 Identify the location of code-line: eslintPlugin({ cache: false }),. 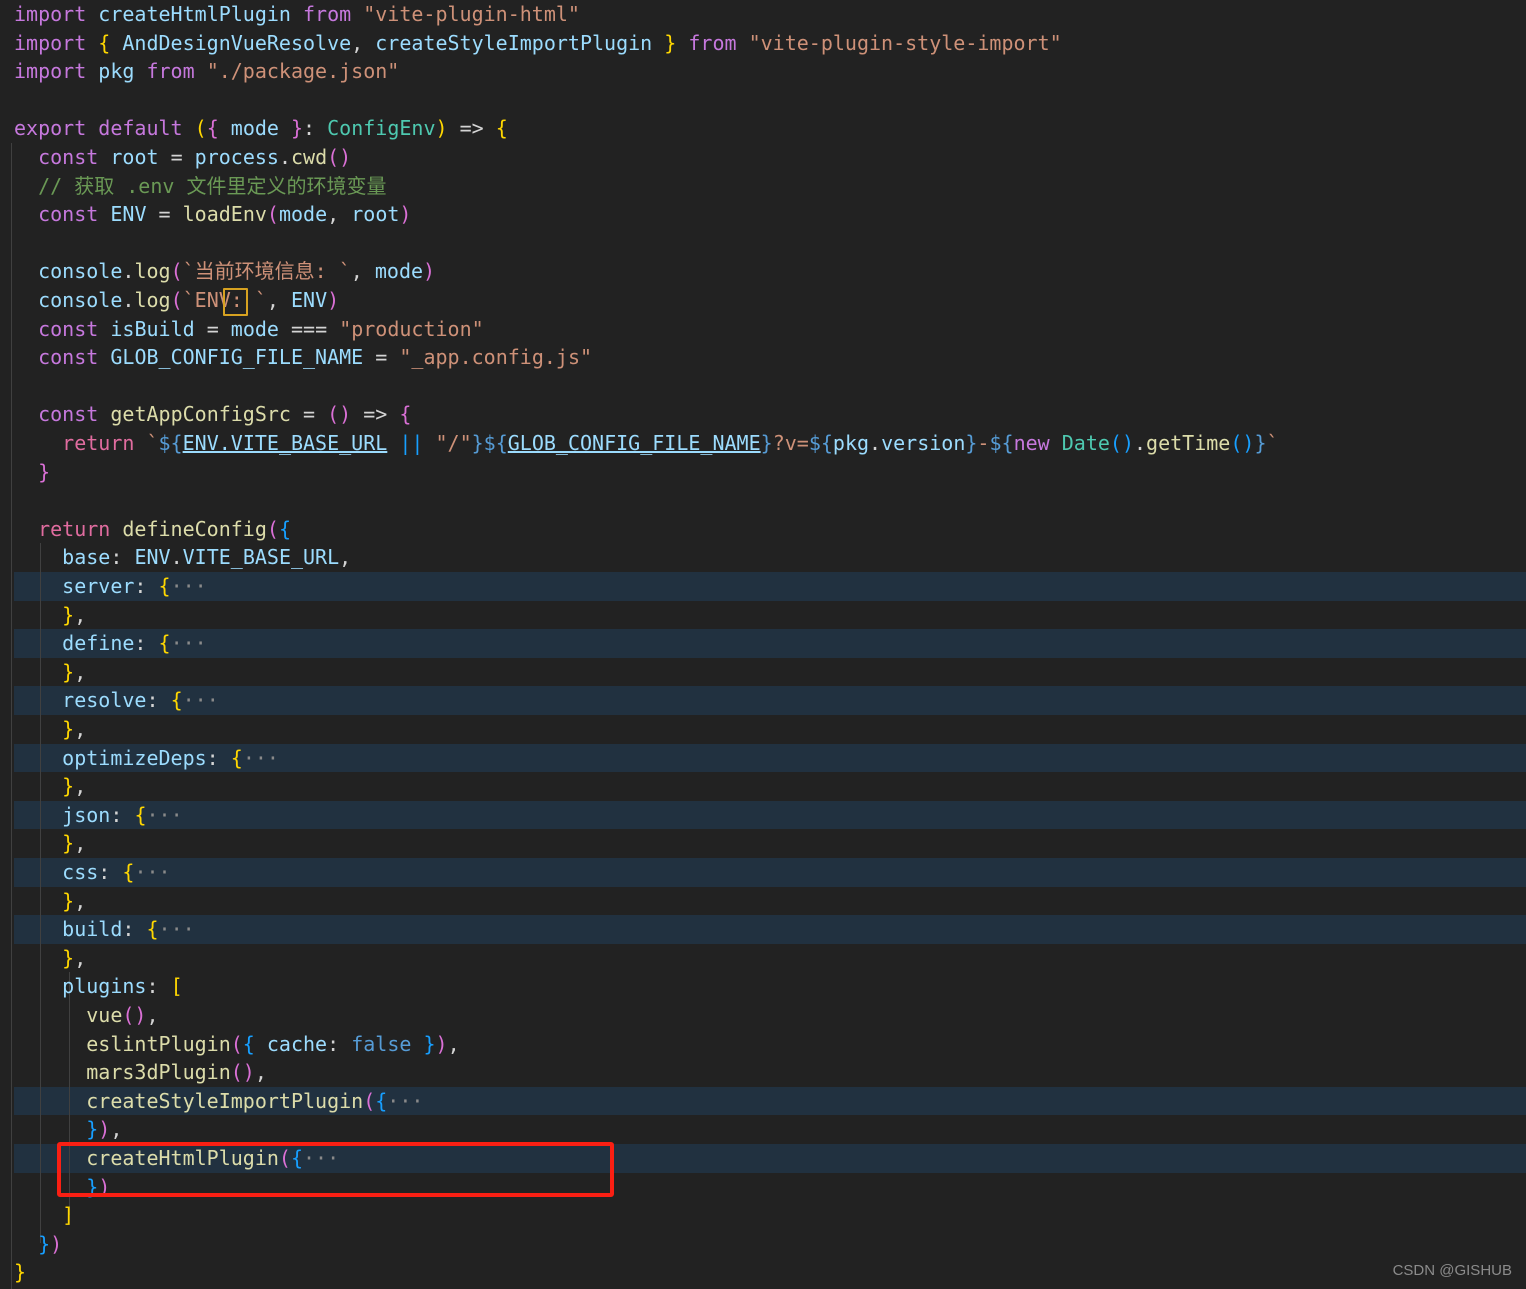
(763, 1044).